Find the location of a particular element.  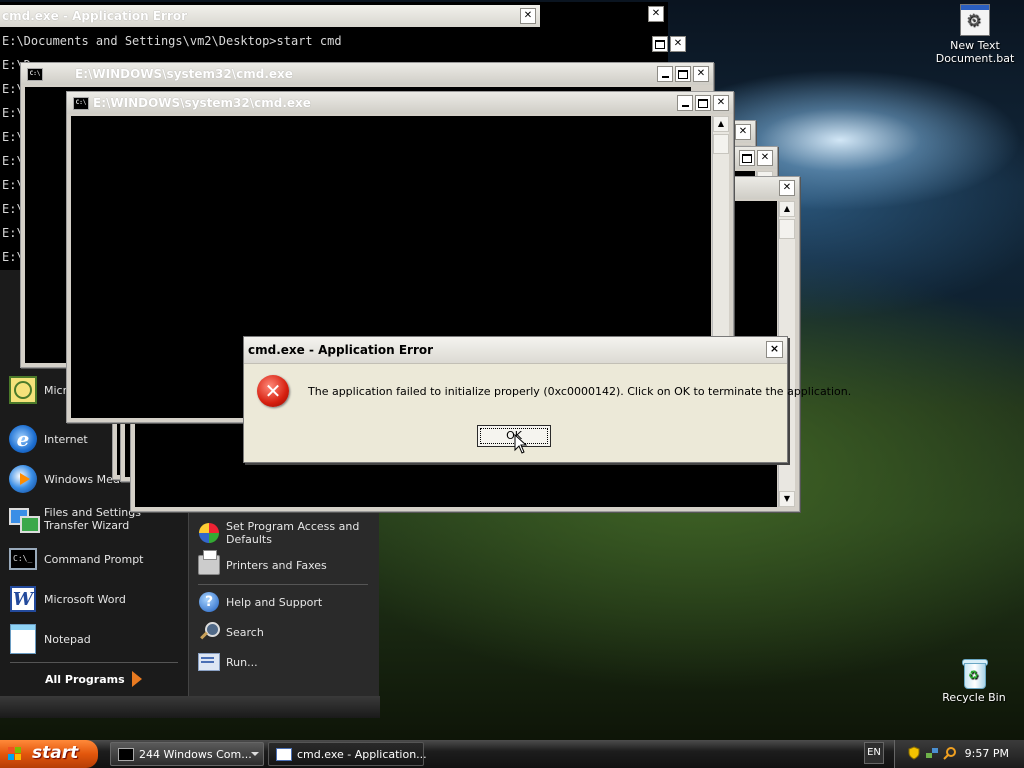

start-menu-item-label: Command Prompt is located at coordinates (94, 559).